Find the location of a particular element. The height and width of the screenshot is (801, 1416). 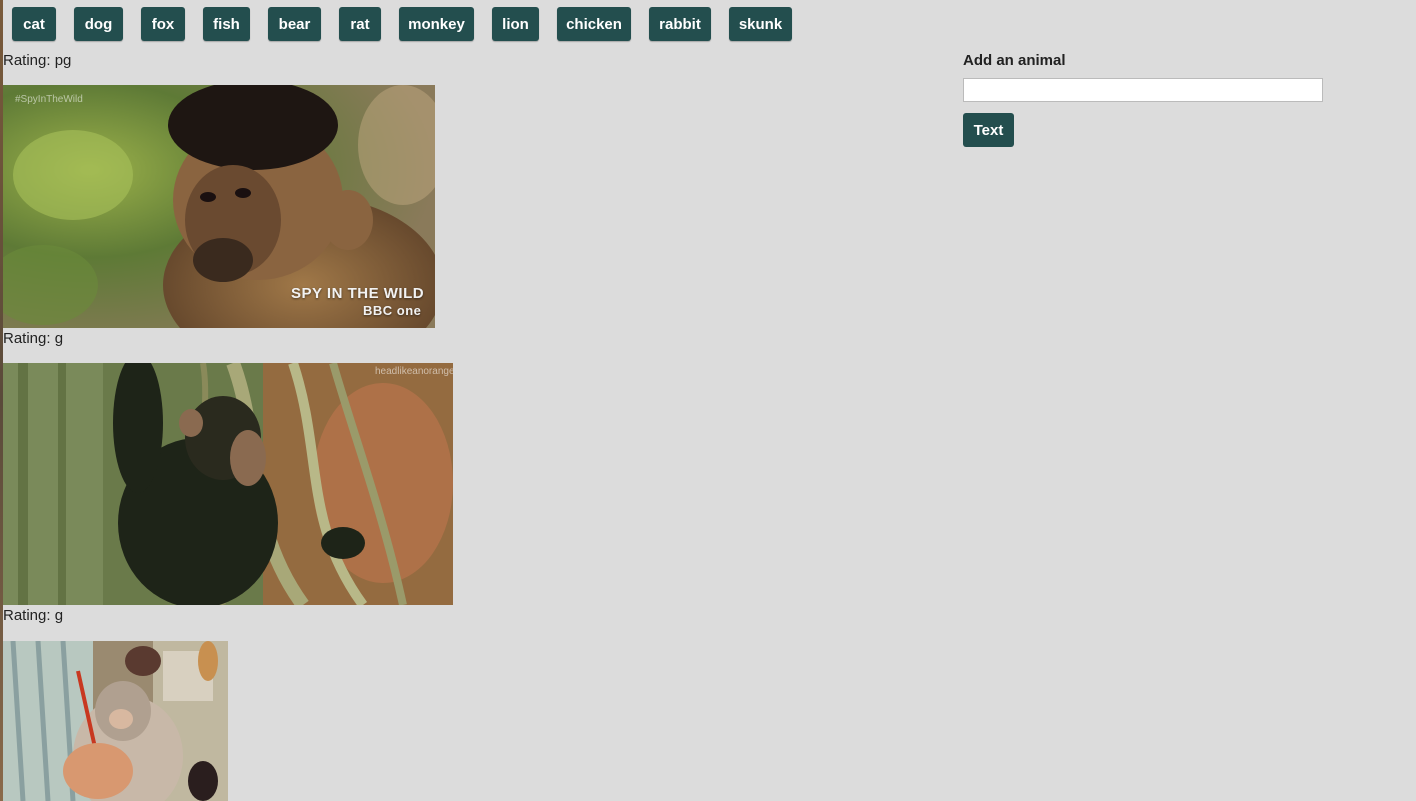

gif-rating: Rating: pg is located at coordinates (37, 60).